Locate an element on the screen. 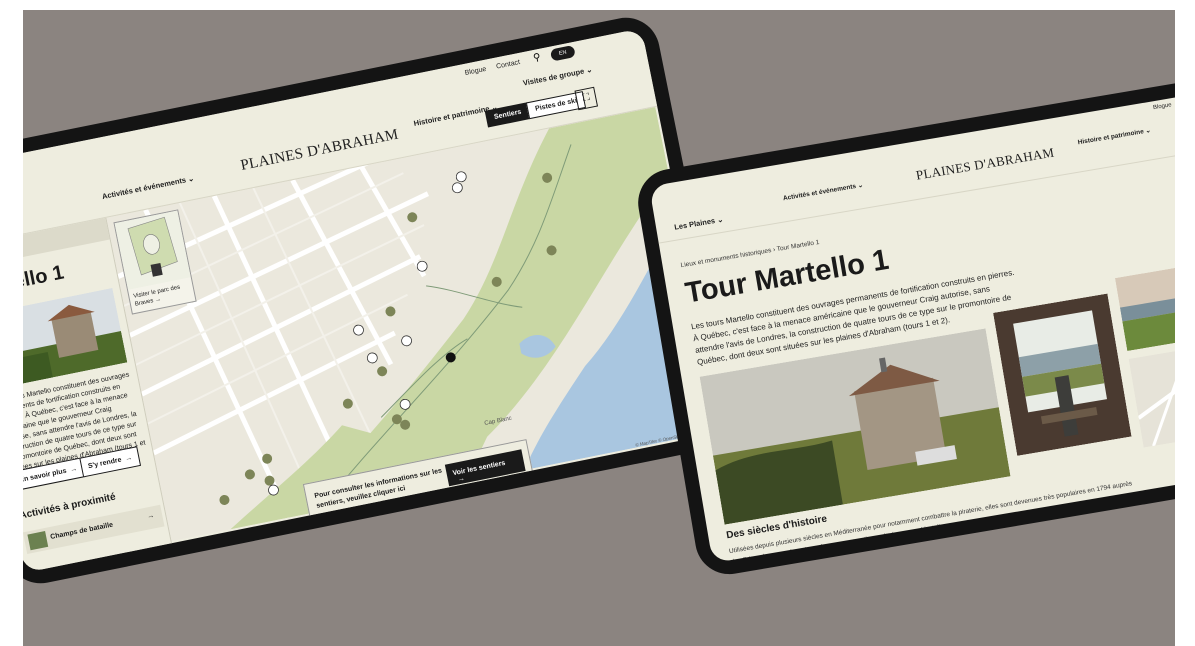 This screenshot has height=646, width=1195. search-icon: ⚲ is located at coordinates (536, 58).